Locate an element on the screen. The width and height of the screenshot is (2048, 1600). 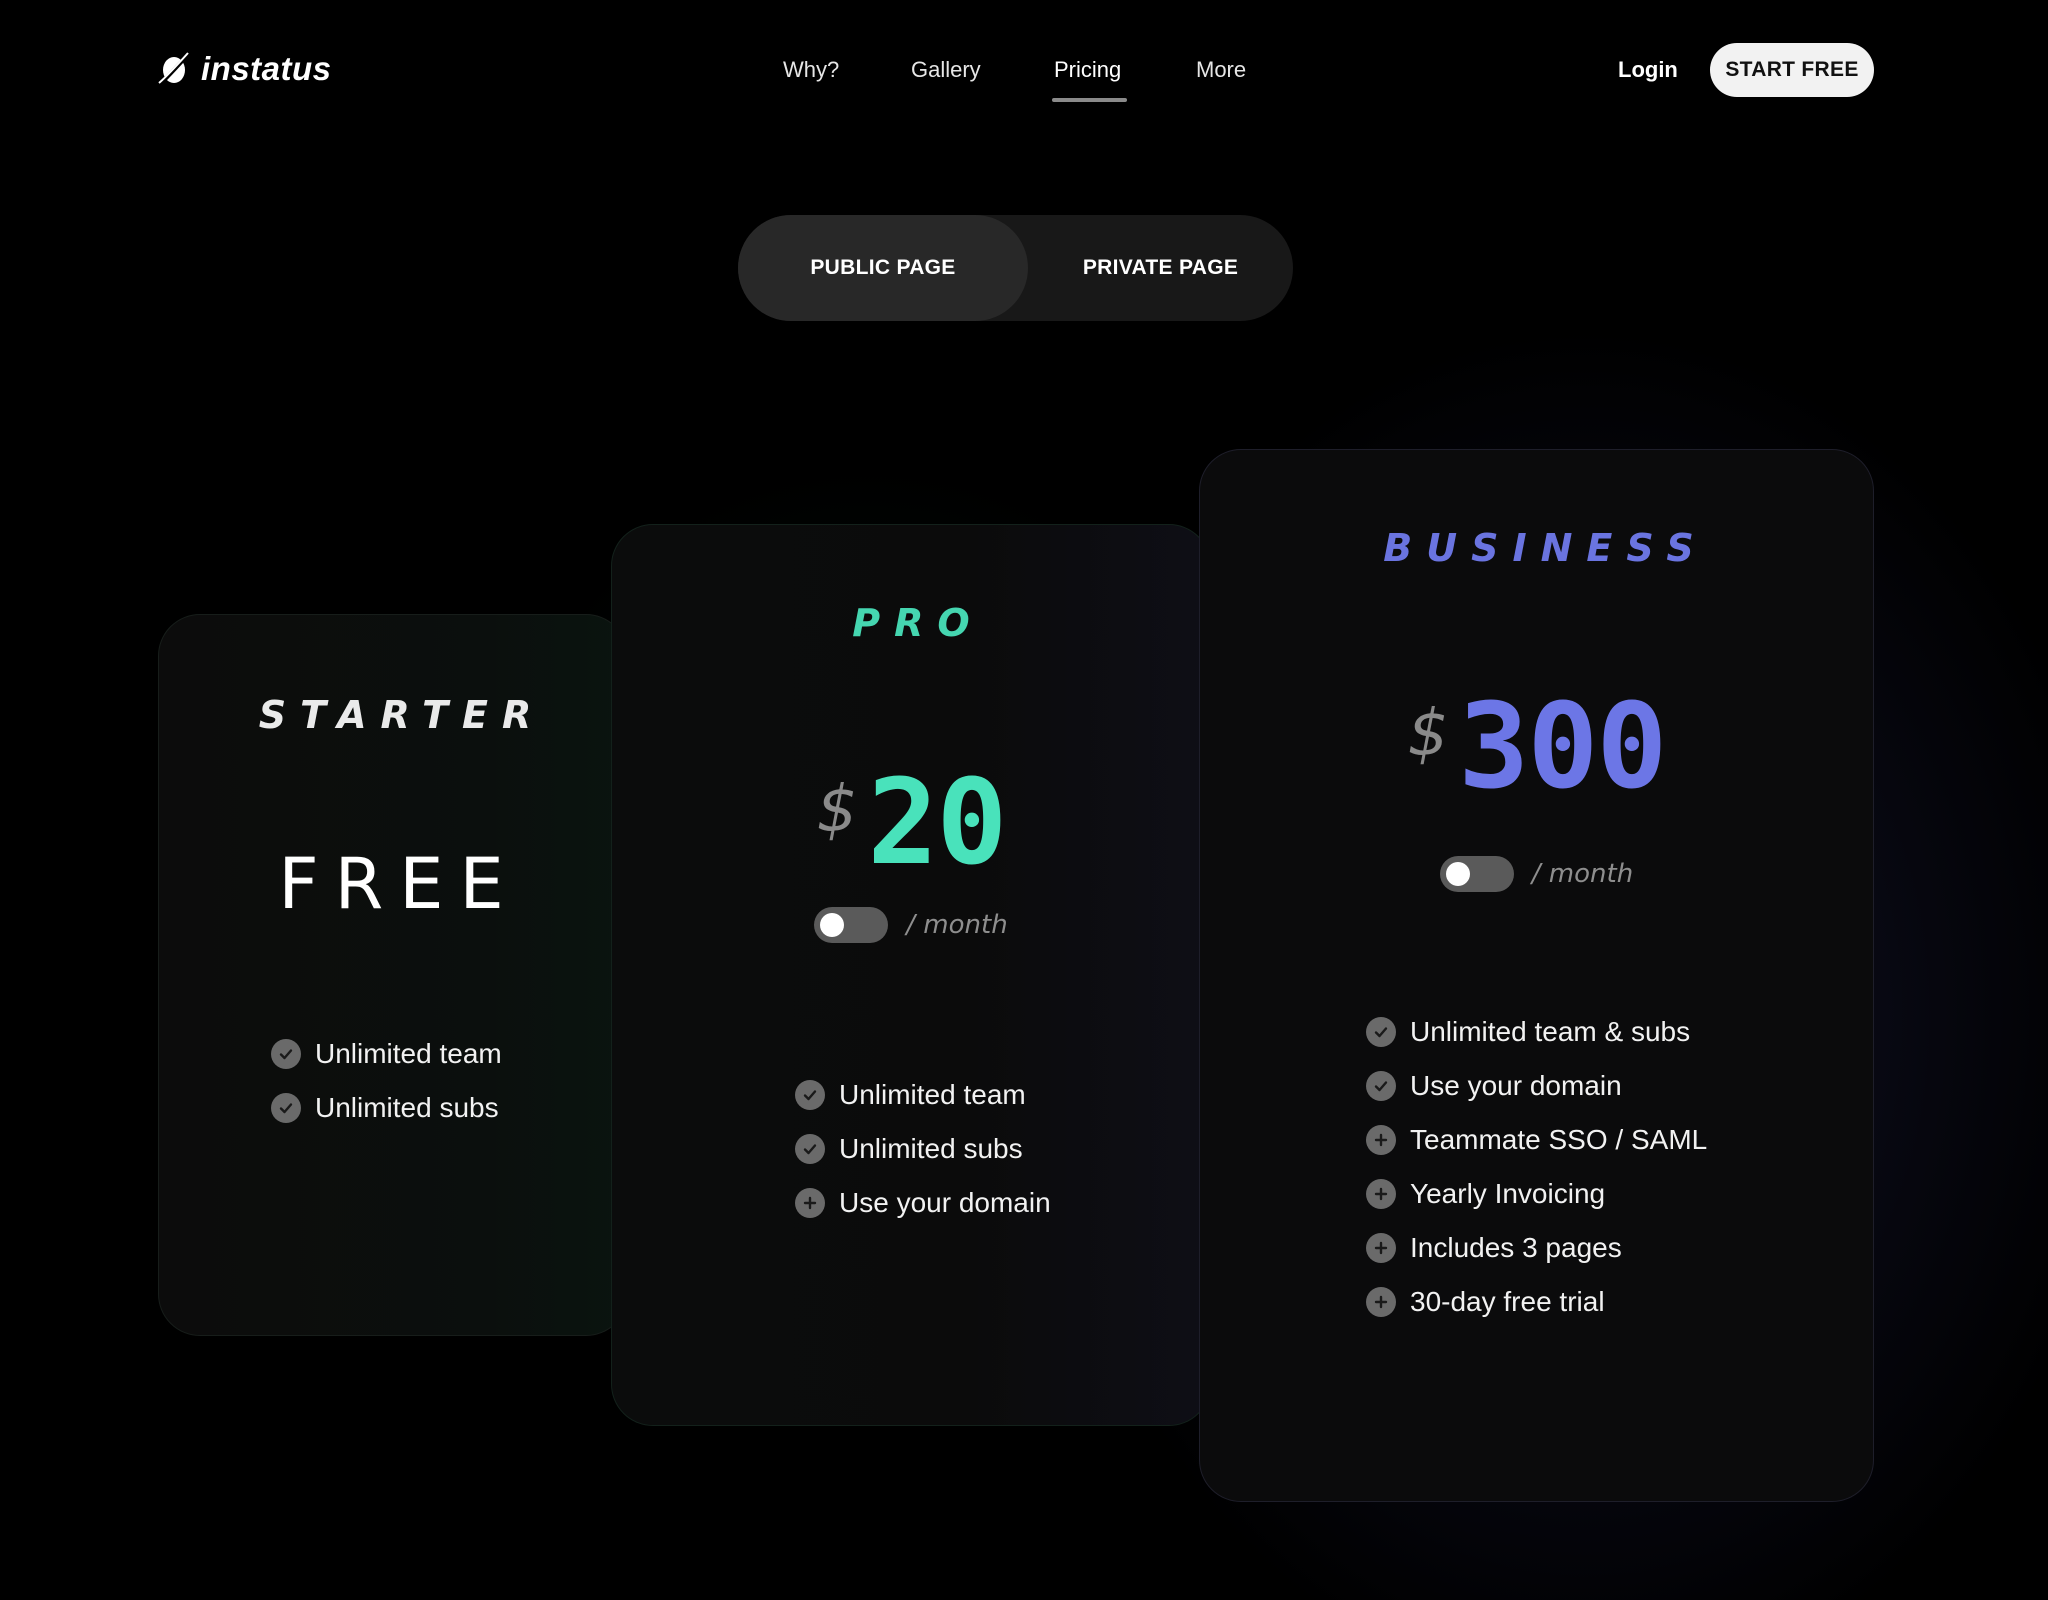
nav-item-pricing: Pricing is located at coordinates (1087, 70).